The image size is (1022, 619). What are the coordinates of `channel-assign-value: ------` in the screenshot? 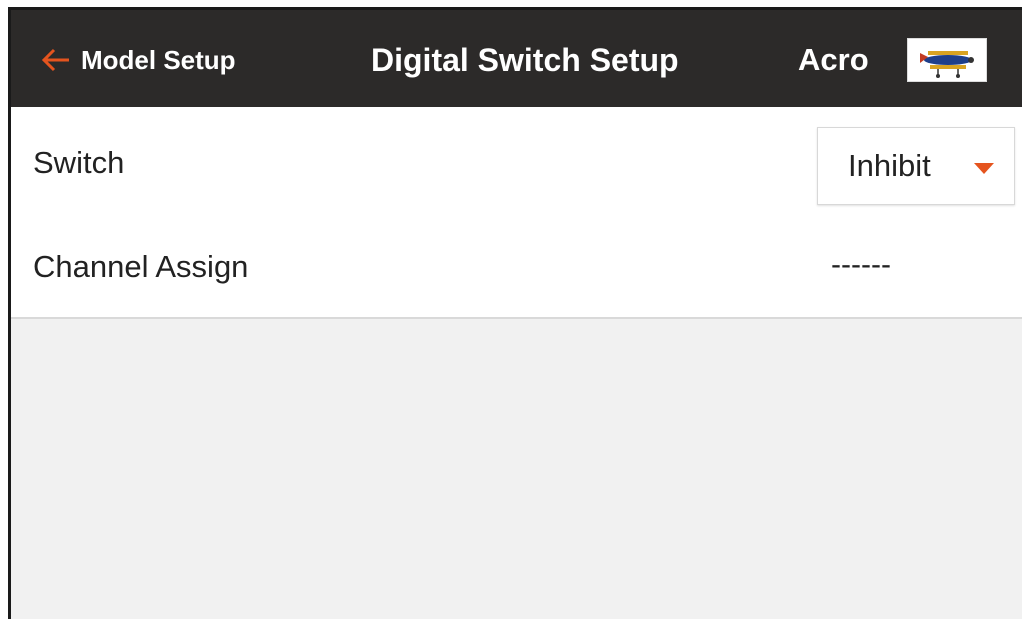 It's located at (861, 264).